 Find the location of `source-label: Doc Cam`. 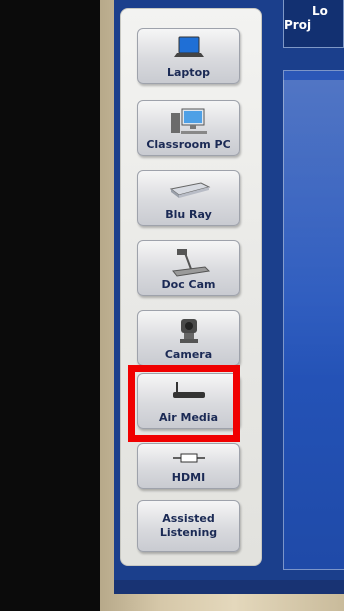

source-label: Doc Cam is located at coordinates (188, 284).